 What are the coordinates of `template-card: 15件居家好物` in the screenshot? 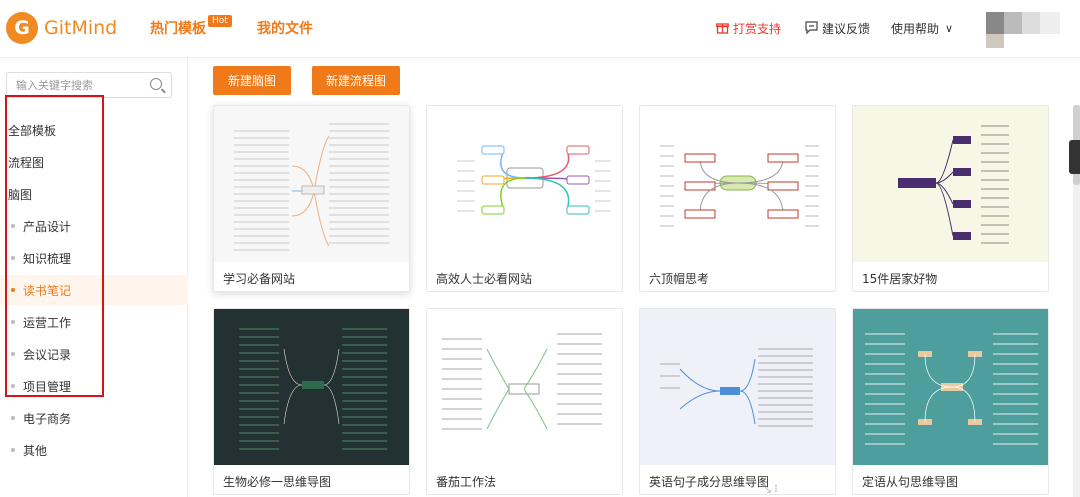 It's located at (950, 198).